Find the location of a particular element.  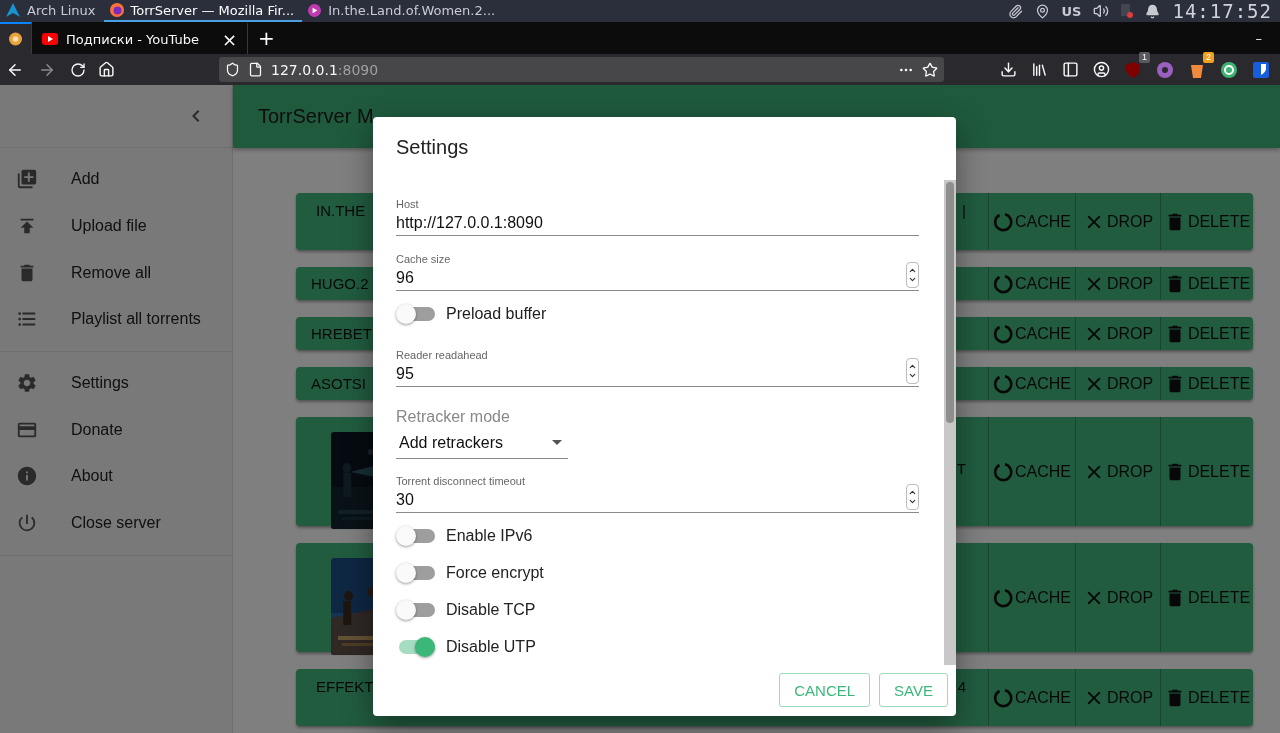

browser-tab is located at coordinates (16, 38).